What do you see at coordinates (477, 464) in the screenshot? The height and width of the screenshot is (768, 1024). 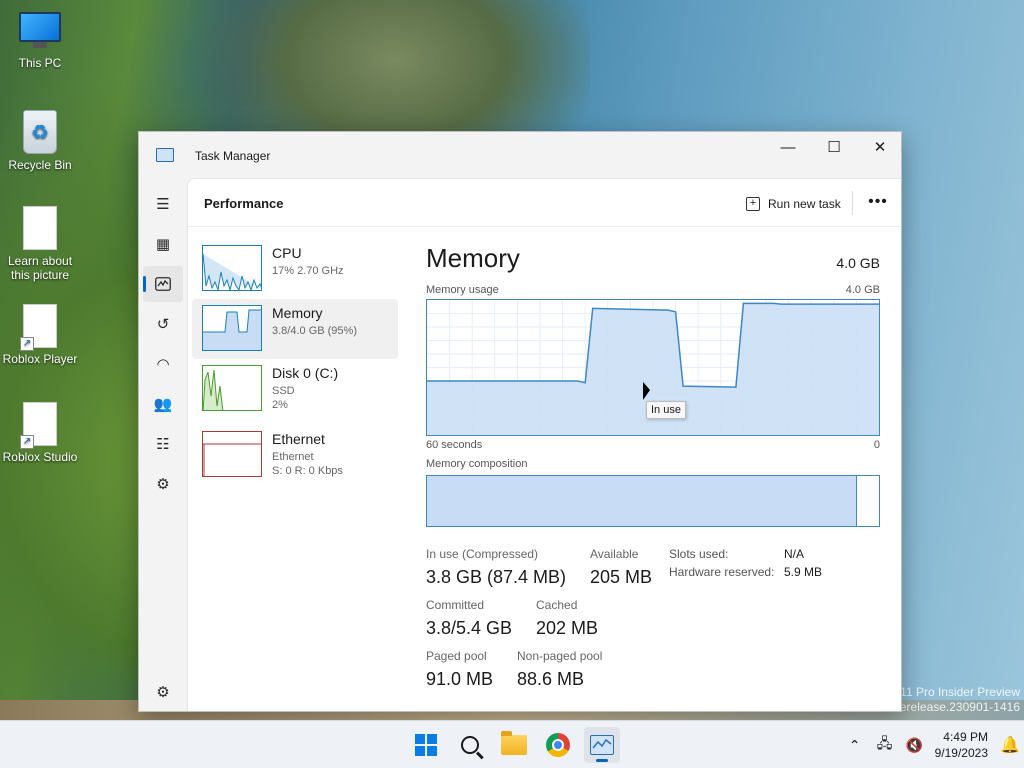 I see `memory-composition-label: Memory composition` at bounding box center [477, 464].